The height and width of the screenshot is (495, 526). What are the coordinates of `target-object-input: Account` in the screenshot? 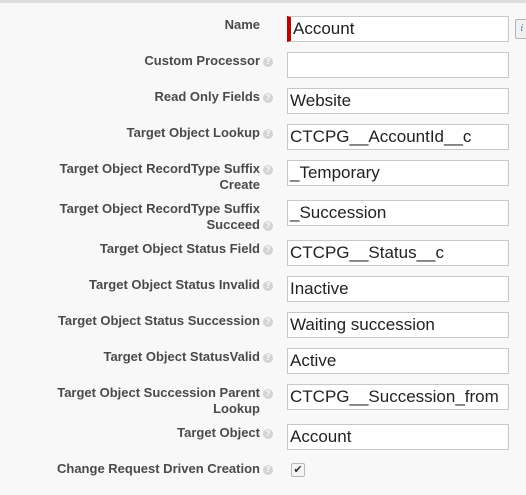 It's located at (398, 437).